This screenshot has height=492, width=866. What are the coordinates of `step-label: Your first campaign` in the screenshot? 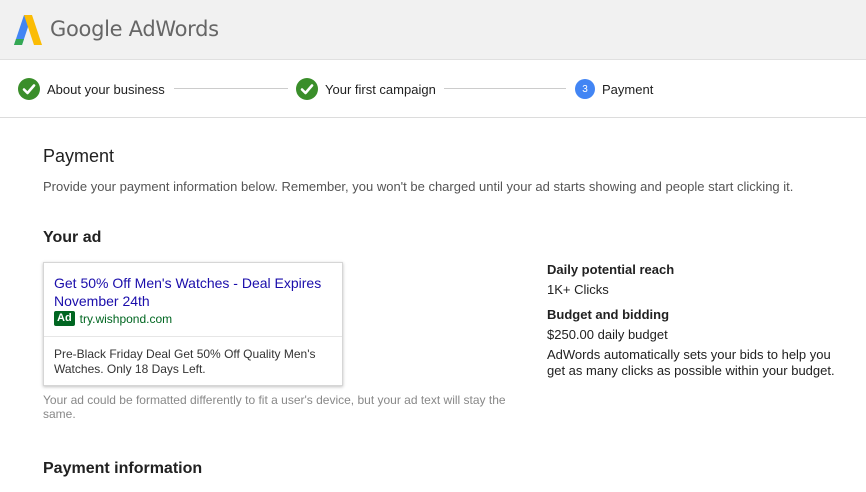 It's located at (380, 89).